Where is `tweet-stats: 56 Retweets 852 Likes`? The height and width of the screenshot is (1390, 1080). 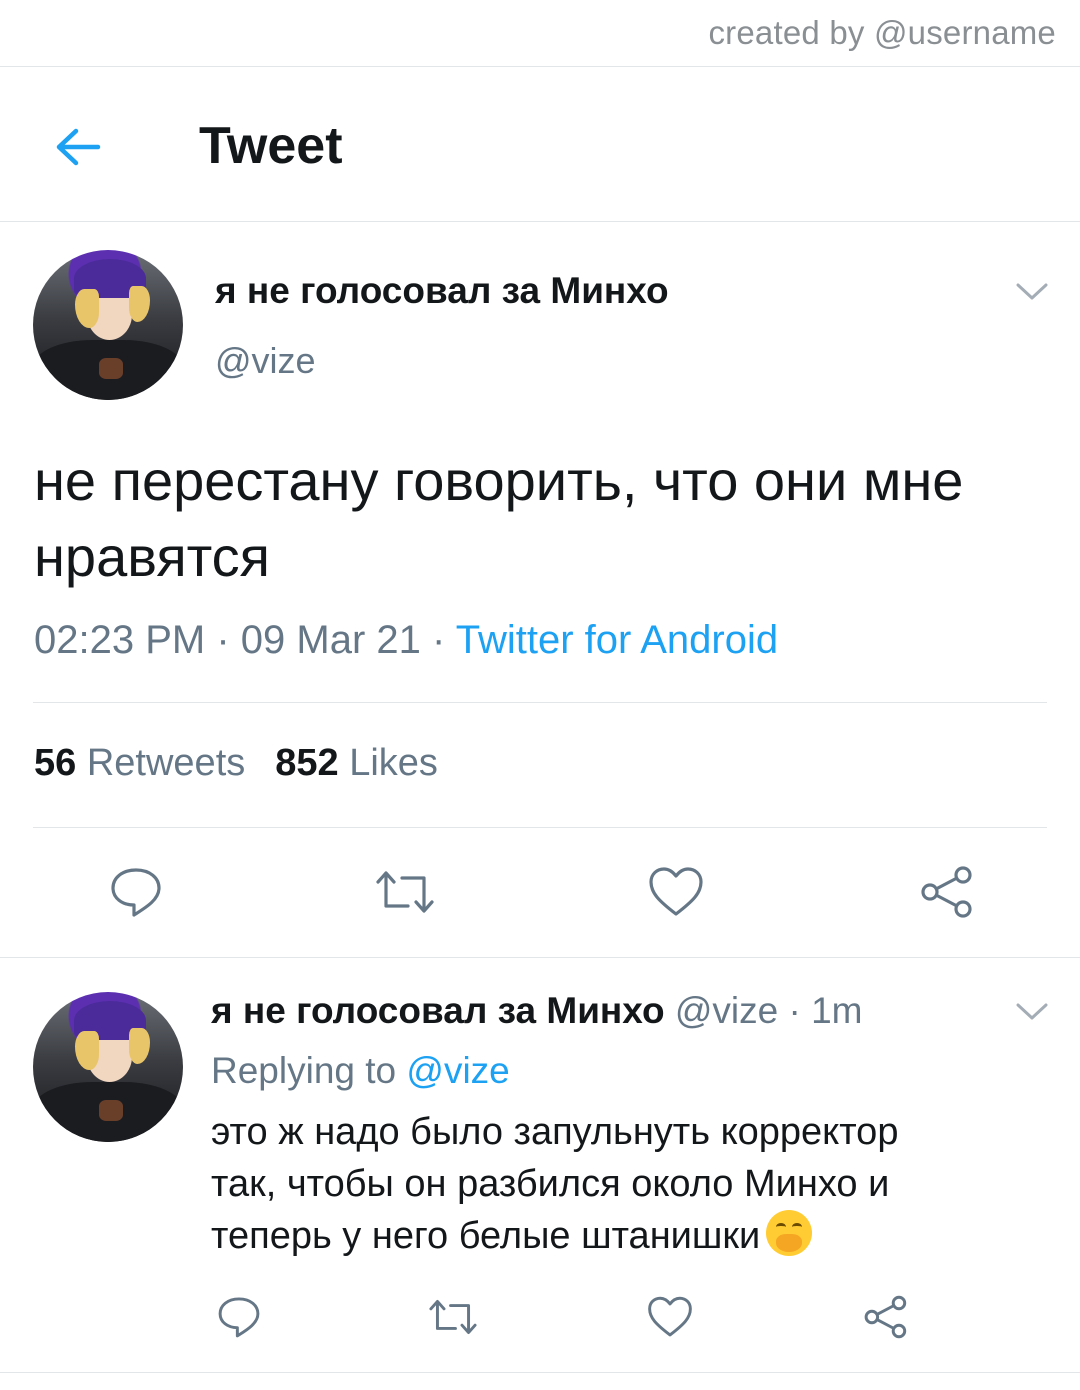 tweet-stats: 56 Retweets 852 Likes is located at coordinates (236, 763).